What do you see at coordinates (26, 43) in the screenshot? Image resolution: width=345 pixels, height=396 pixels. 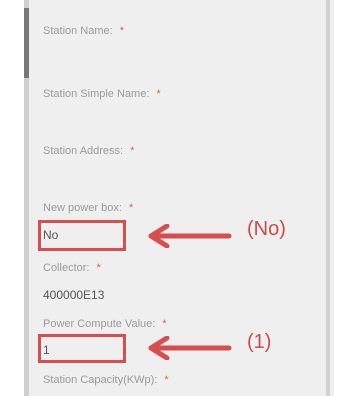 I see `scrollbar-thumb` at bounding box center [26, 43].